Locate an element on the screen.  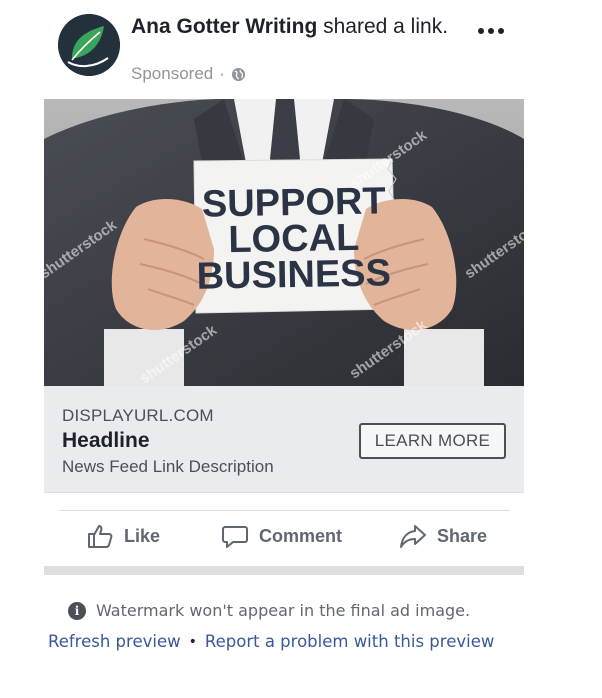
feather-logo-icon is located at coordinates (89, 45).